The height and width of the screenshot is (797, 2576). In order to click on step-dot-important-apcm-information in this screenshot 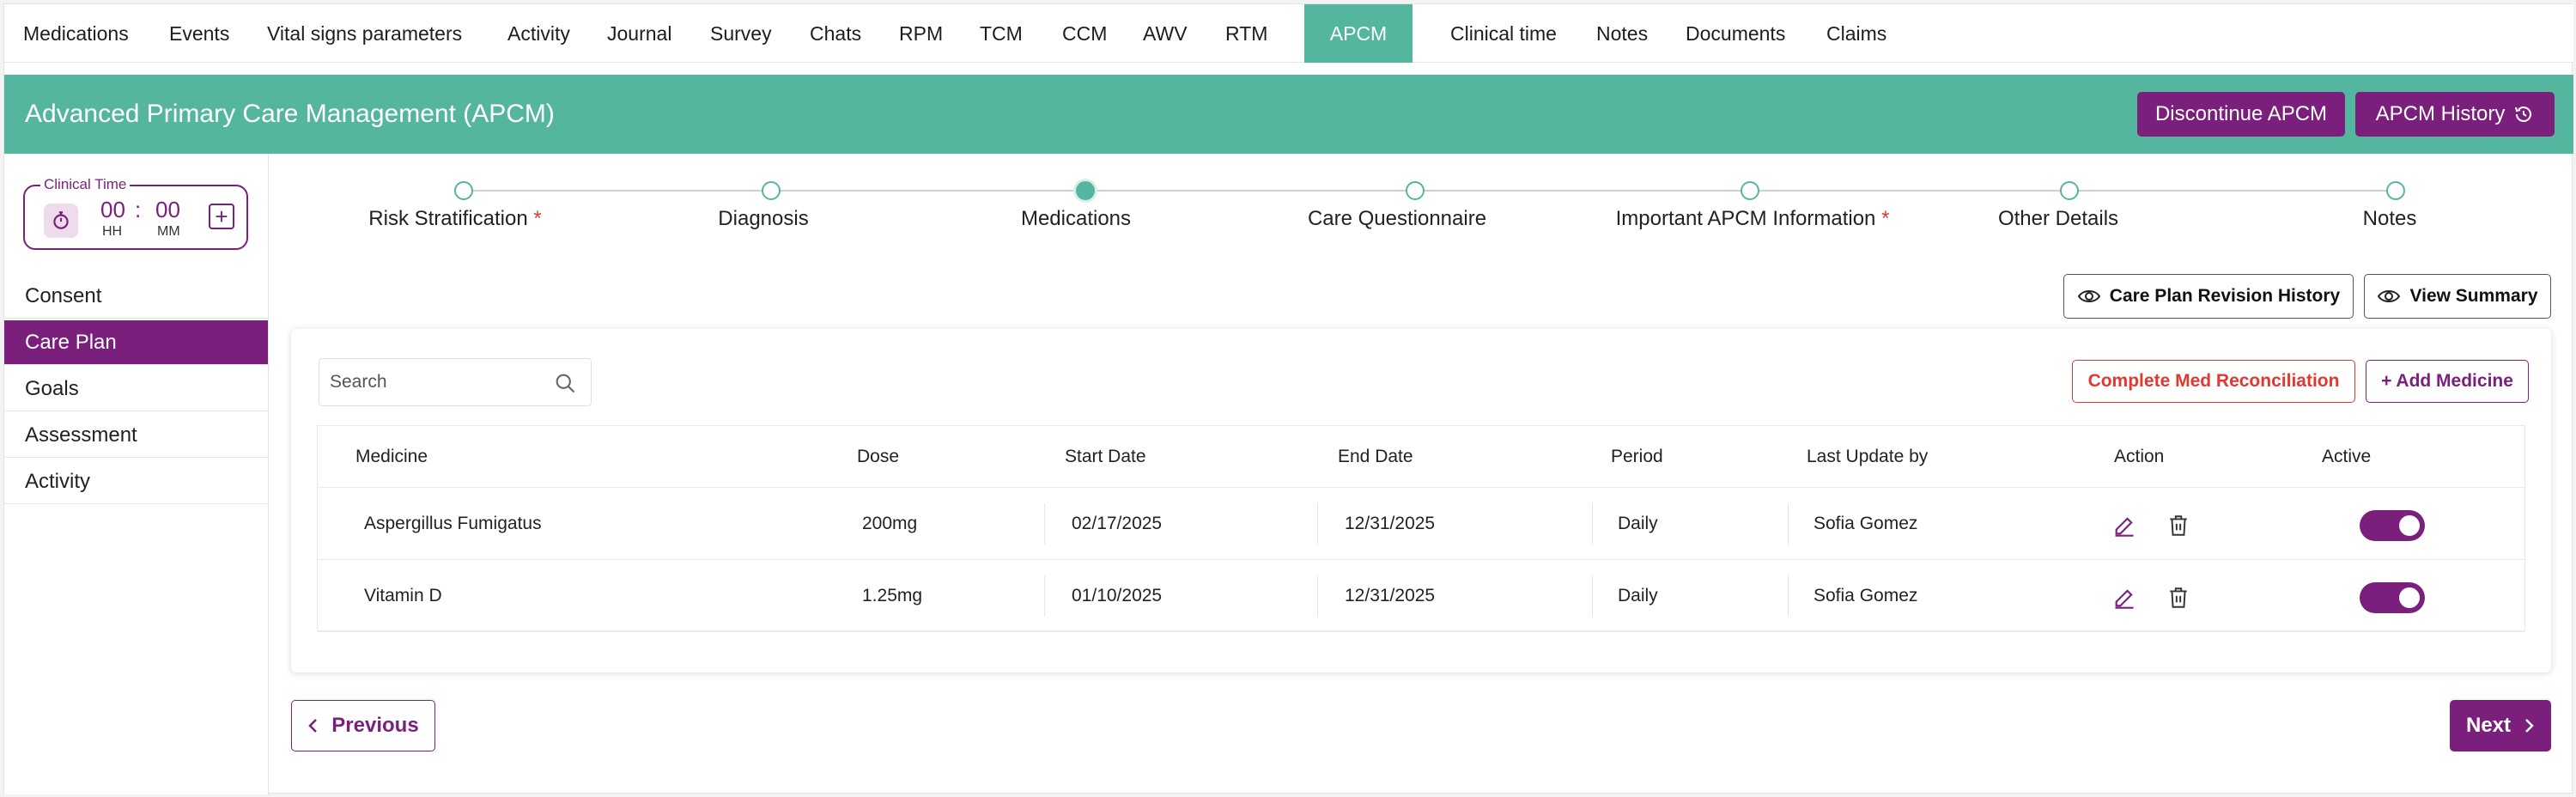, I will do `click(1750, 190)`.